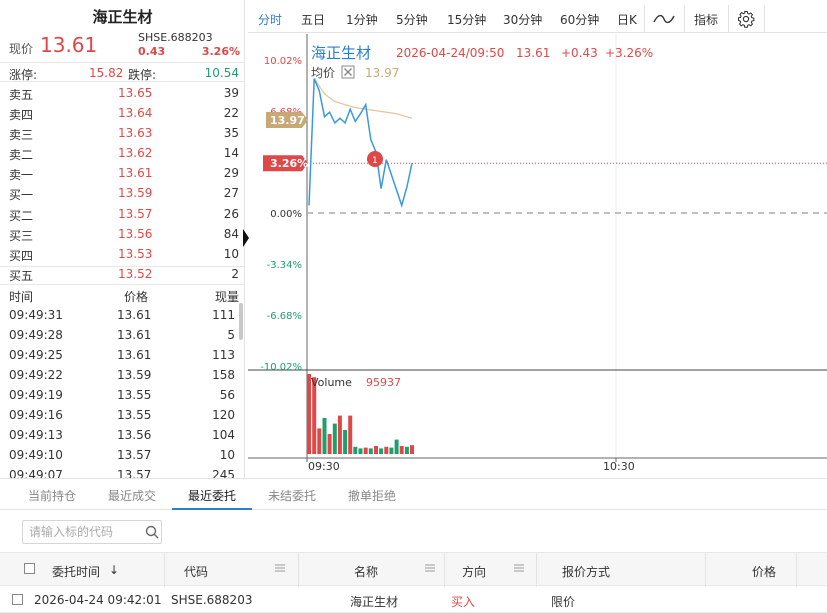 This screenshot has width=827, height=613. Describe the element at coordinates (135, 233) in the screenshot. I see `book-level-price: 13.56` at that location.